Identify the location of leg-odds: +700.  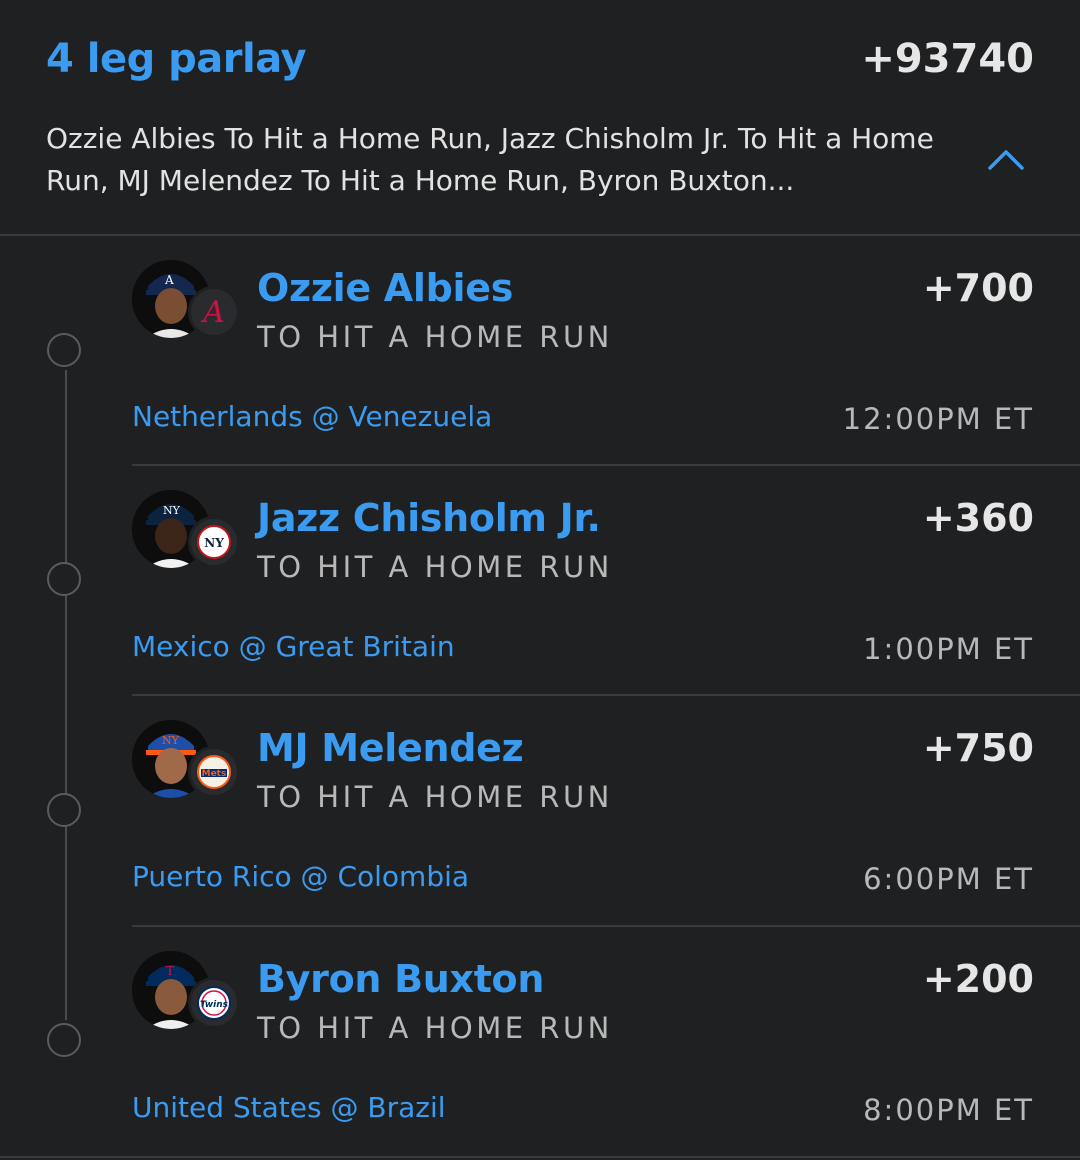
(978, 288).